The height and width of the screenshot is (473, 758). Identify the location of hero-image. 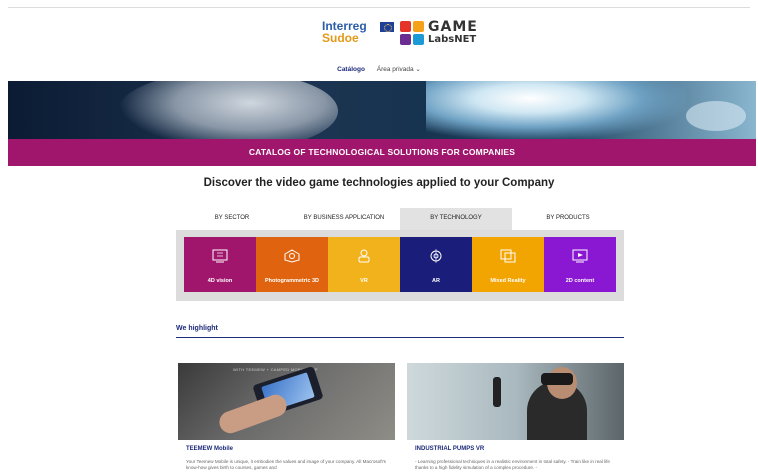
(382, 110).